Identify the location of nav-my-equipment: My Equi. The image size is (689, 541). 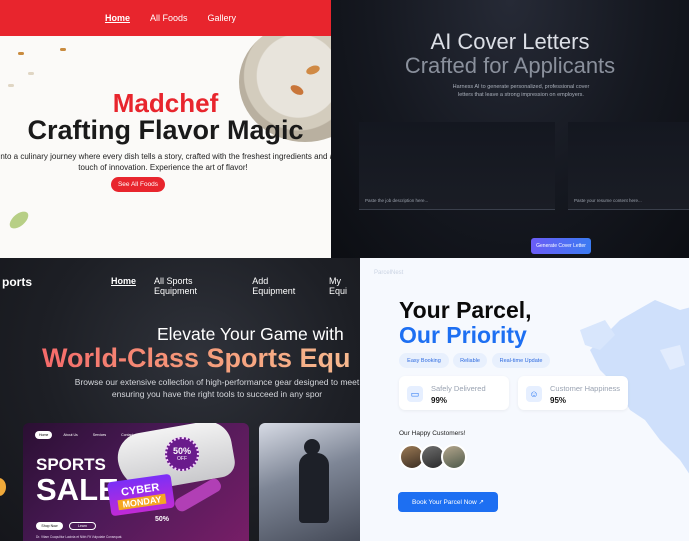
(344, 286).